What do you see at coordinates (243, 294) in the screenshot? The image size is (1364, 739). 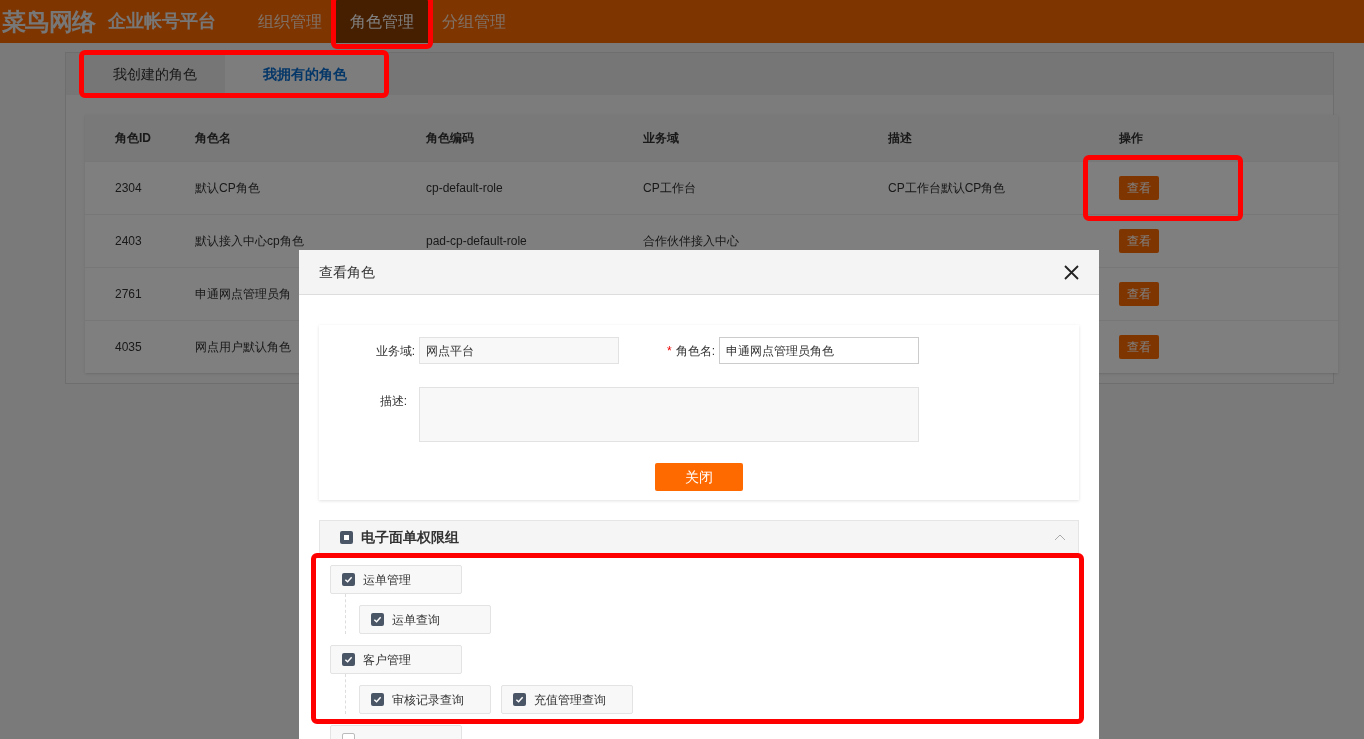 I see `table-cell: 申通网点管理员角` at bounding box center [243, 294].